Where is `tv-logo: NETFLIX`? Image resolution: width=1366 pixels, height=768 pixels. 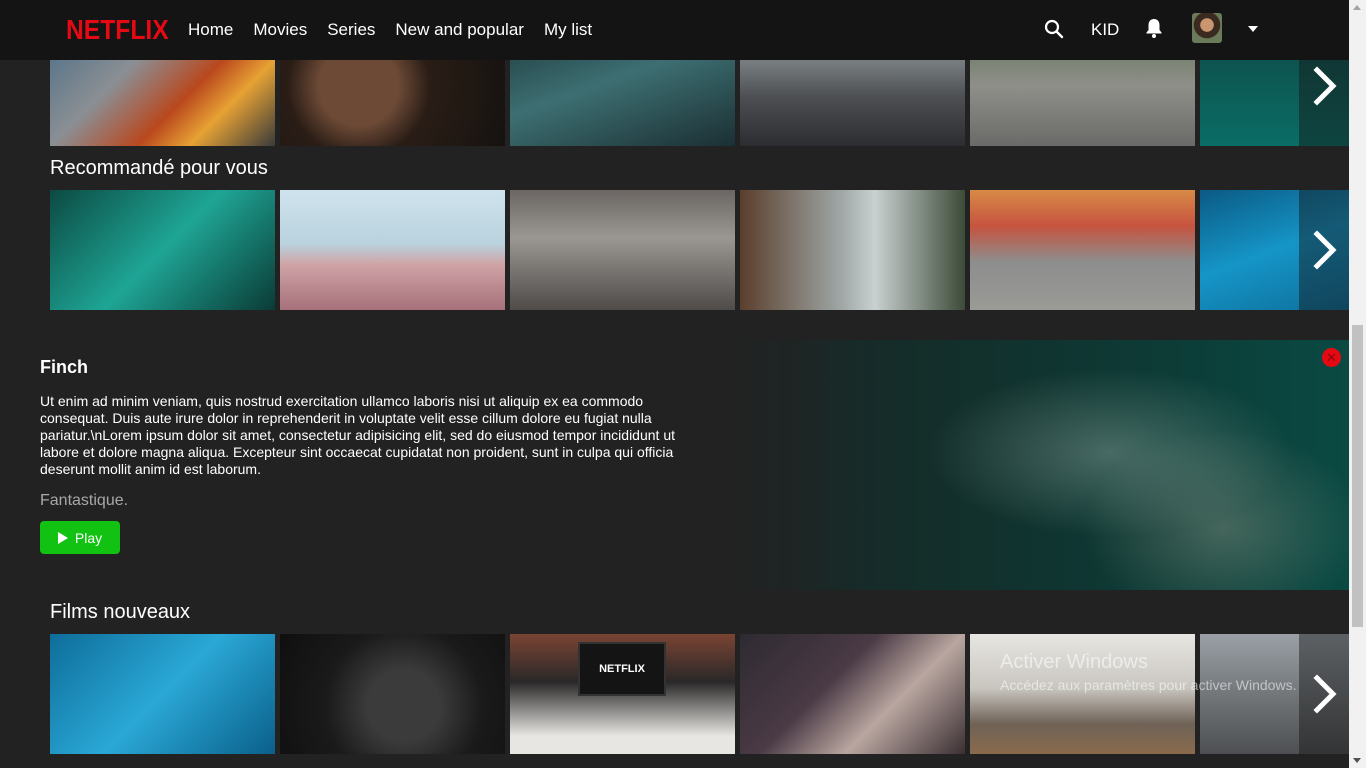
tv-logo: NETFLIX is located at coordinates (622, 669).